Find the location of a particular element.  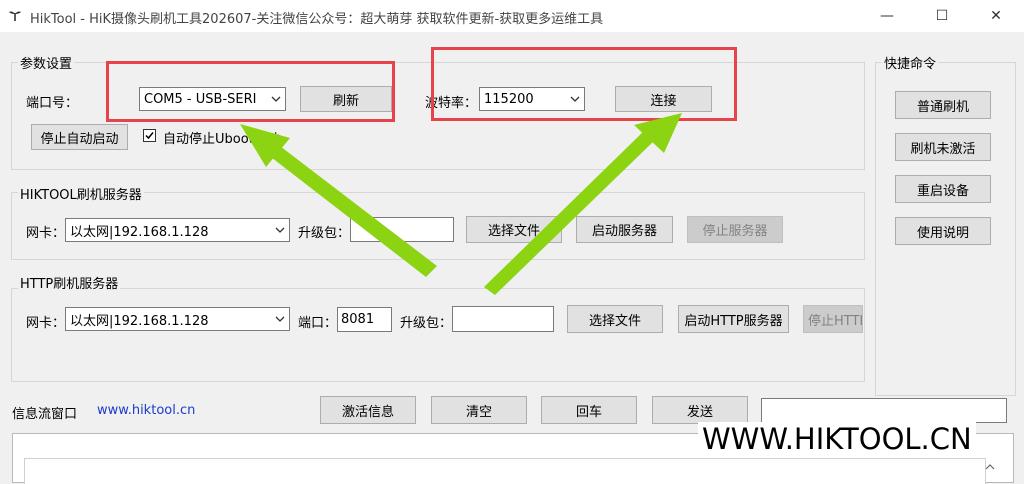

arrow-to-connect is located at coordinates (583, 204).